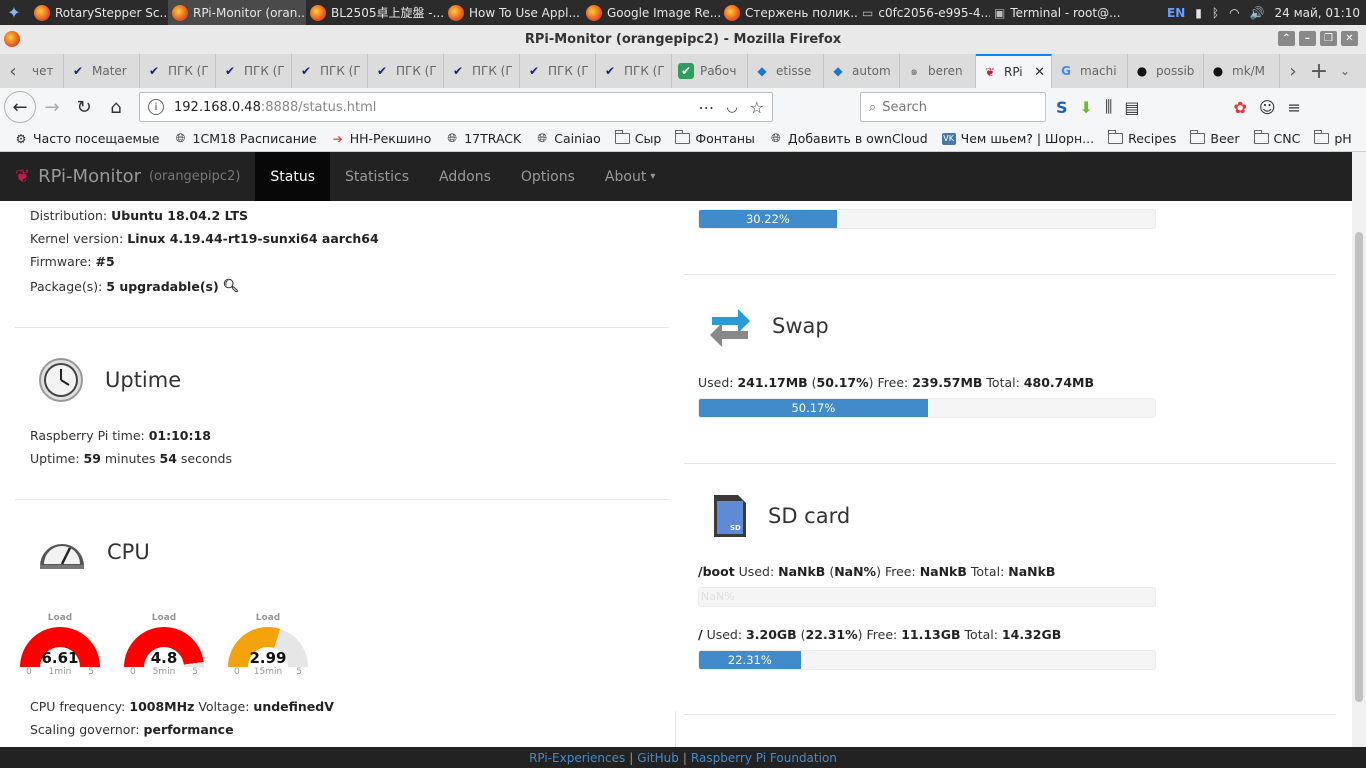  Describe the element at coordinates (1198, 13) in the screenshot. I see `battery-icon: ▮` at that location.